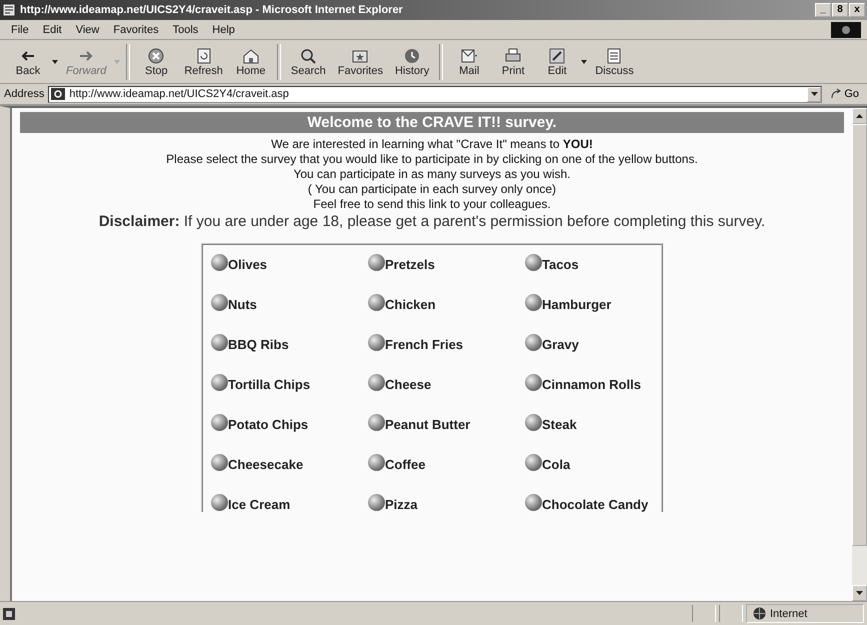 This screenshot has width=867, height=625. Describe the element at coordinates (432, 174) in the screenshot. I see `intro-text: You can participate in as many surveys as you wish.` at that location.